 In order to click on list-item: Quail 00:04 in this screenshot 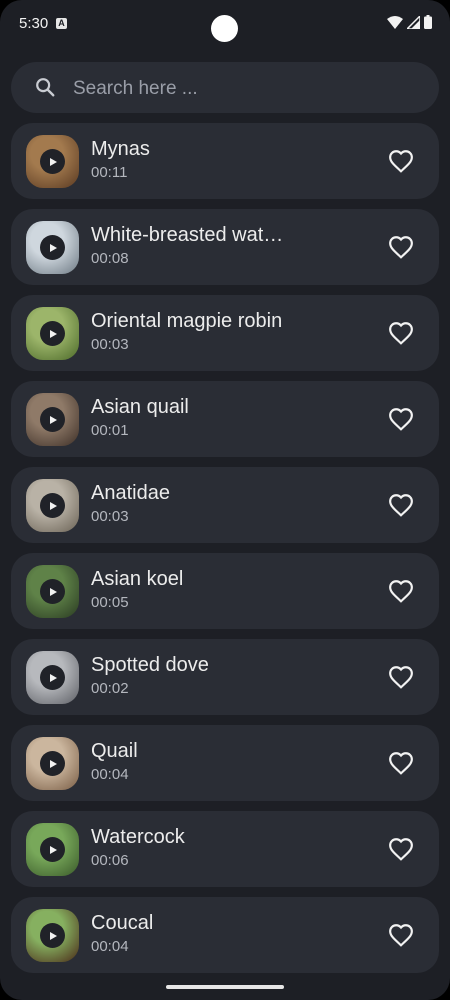, I will do `click(225, 763)`.